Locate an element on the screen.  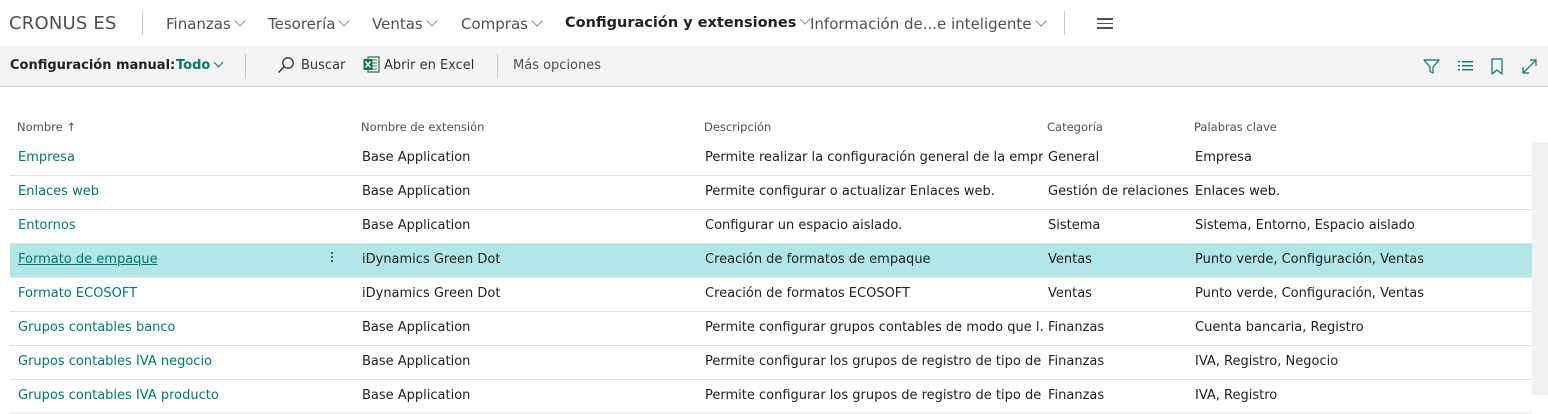
search-label: Buscar is located at coordinates (323, 65).